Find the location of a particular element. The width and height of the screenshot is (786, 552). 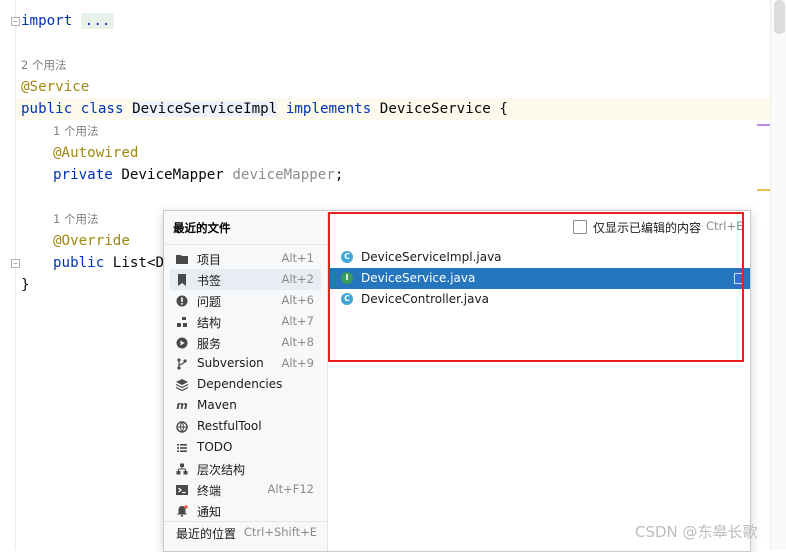

recent-locations-shortcut: Ctrl+Shift+E is located at coordinates (280, 532).